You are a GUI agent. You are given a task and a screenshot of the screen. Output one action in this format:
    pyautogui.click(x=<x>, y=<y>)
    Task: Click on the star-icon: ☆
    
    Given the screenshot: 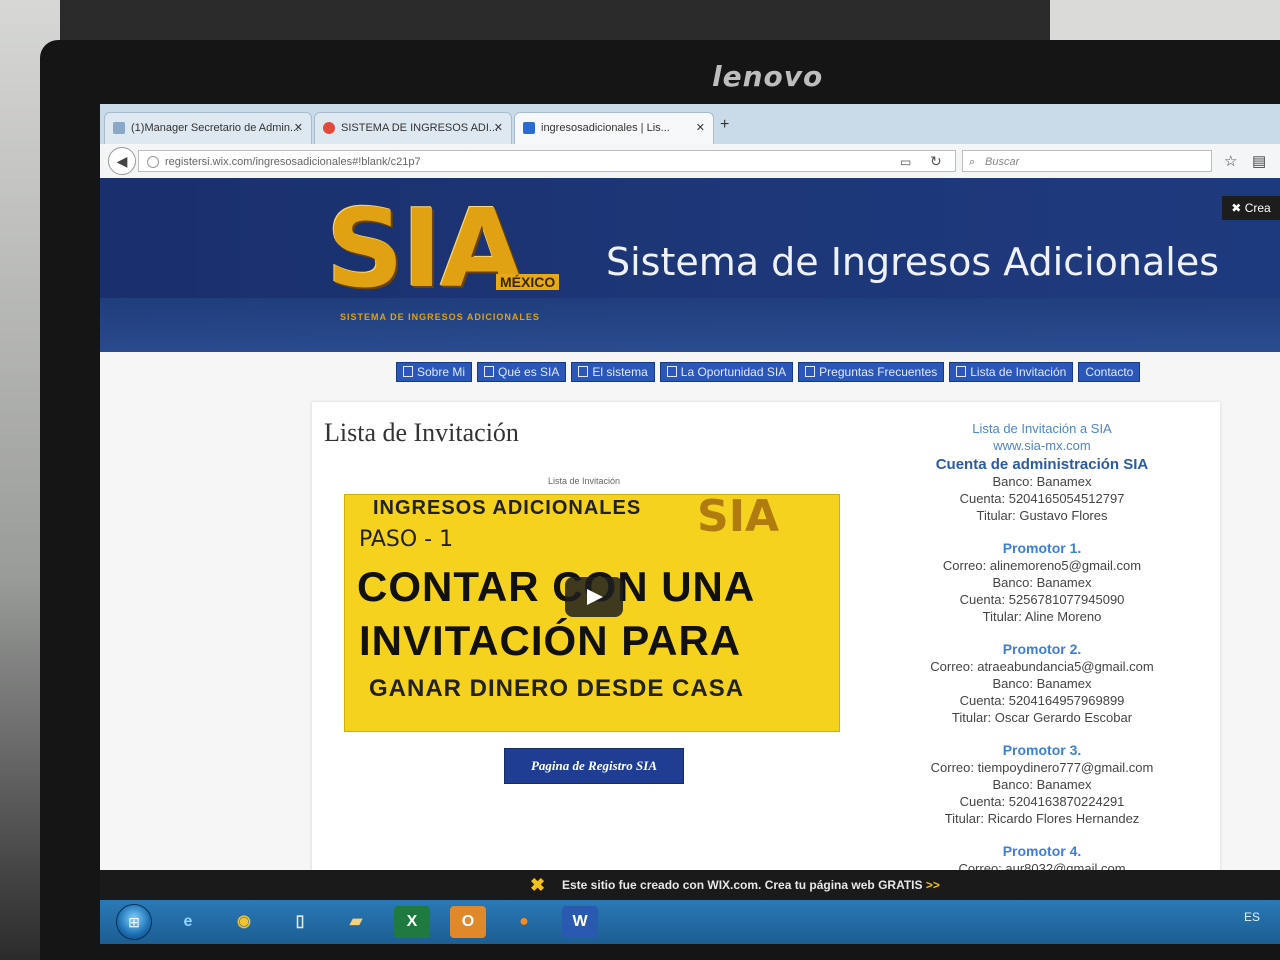 What is the action you would take?
    pyautogui.click(x=1230, y=161)
    